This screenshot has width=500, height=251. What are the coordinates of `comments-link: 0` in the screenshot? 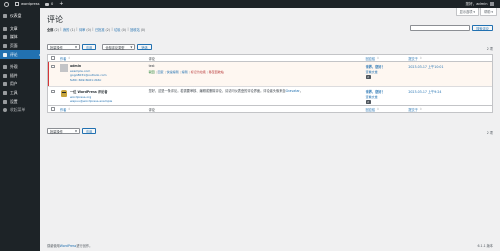 It's located at (49, 4).